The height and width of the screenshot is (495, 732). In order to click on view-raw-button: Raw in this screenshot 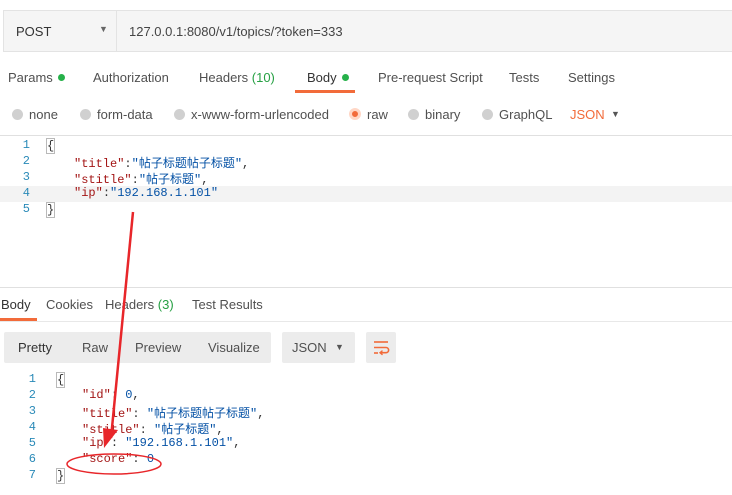, I will do `click(95, 347)`.